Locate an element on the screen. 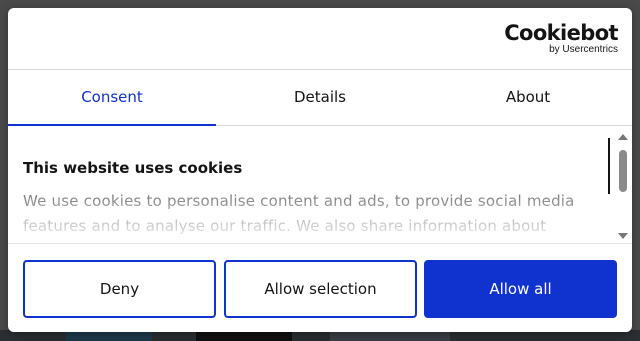 The width and height of the screenshot is (640, 341). content-title: This website uses cookies is located at coordinates (133, 168).